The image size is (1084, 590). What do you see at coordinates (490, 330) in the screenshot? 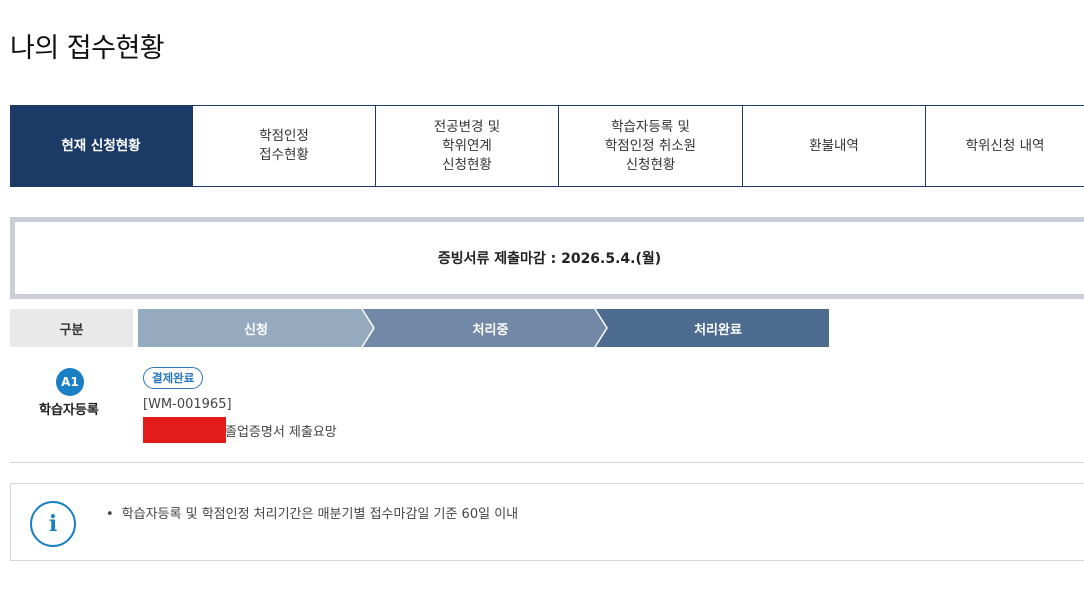
I see `step-processing: 처리중` at bounding box center [490, 330].